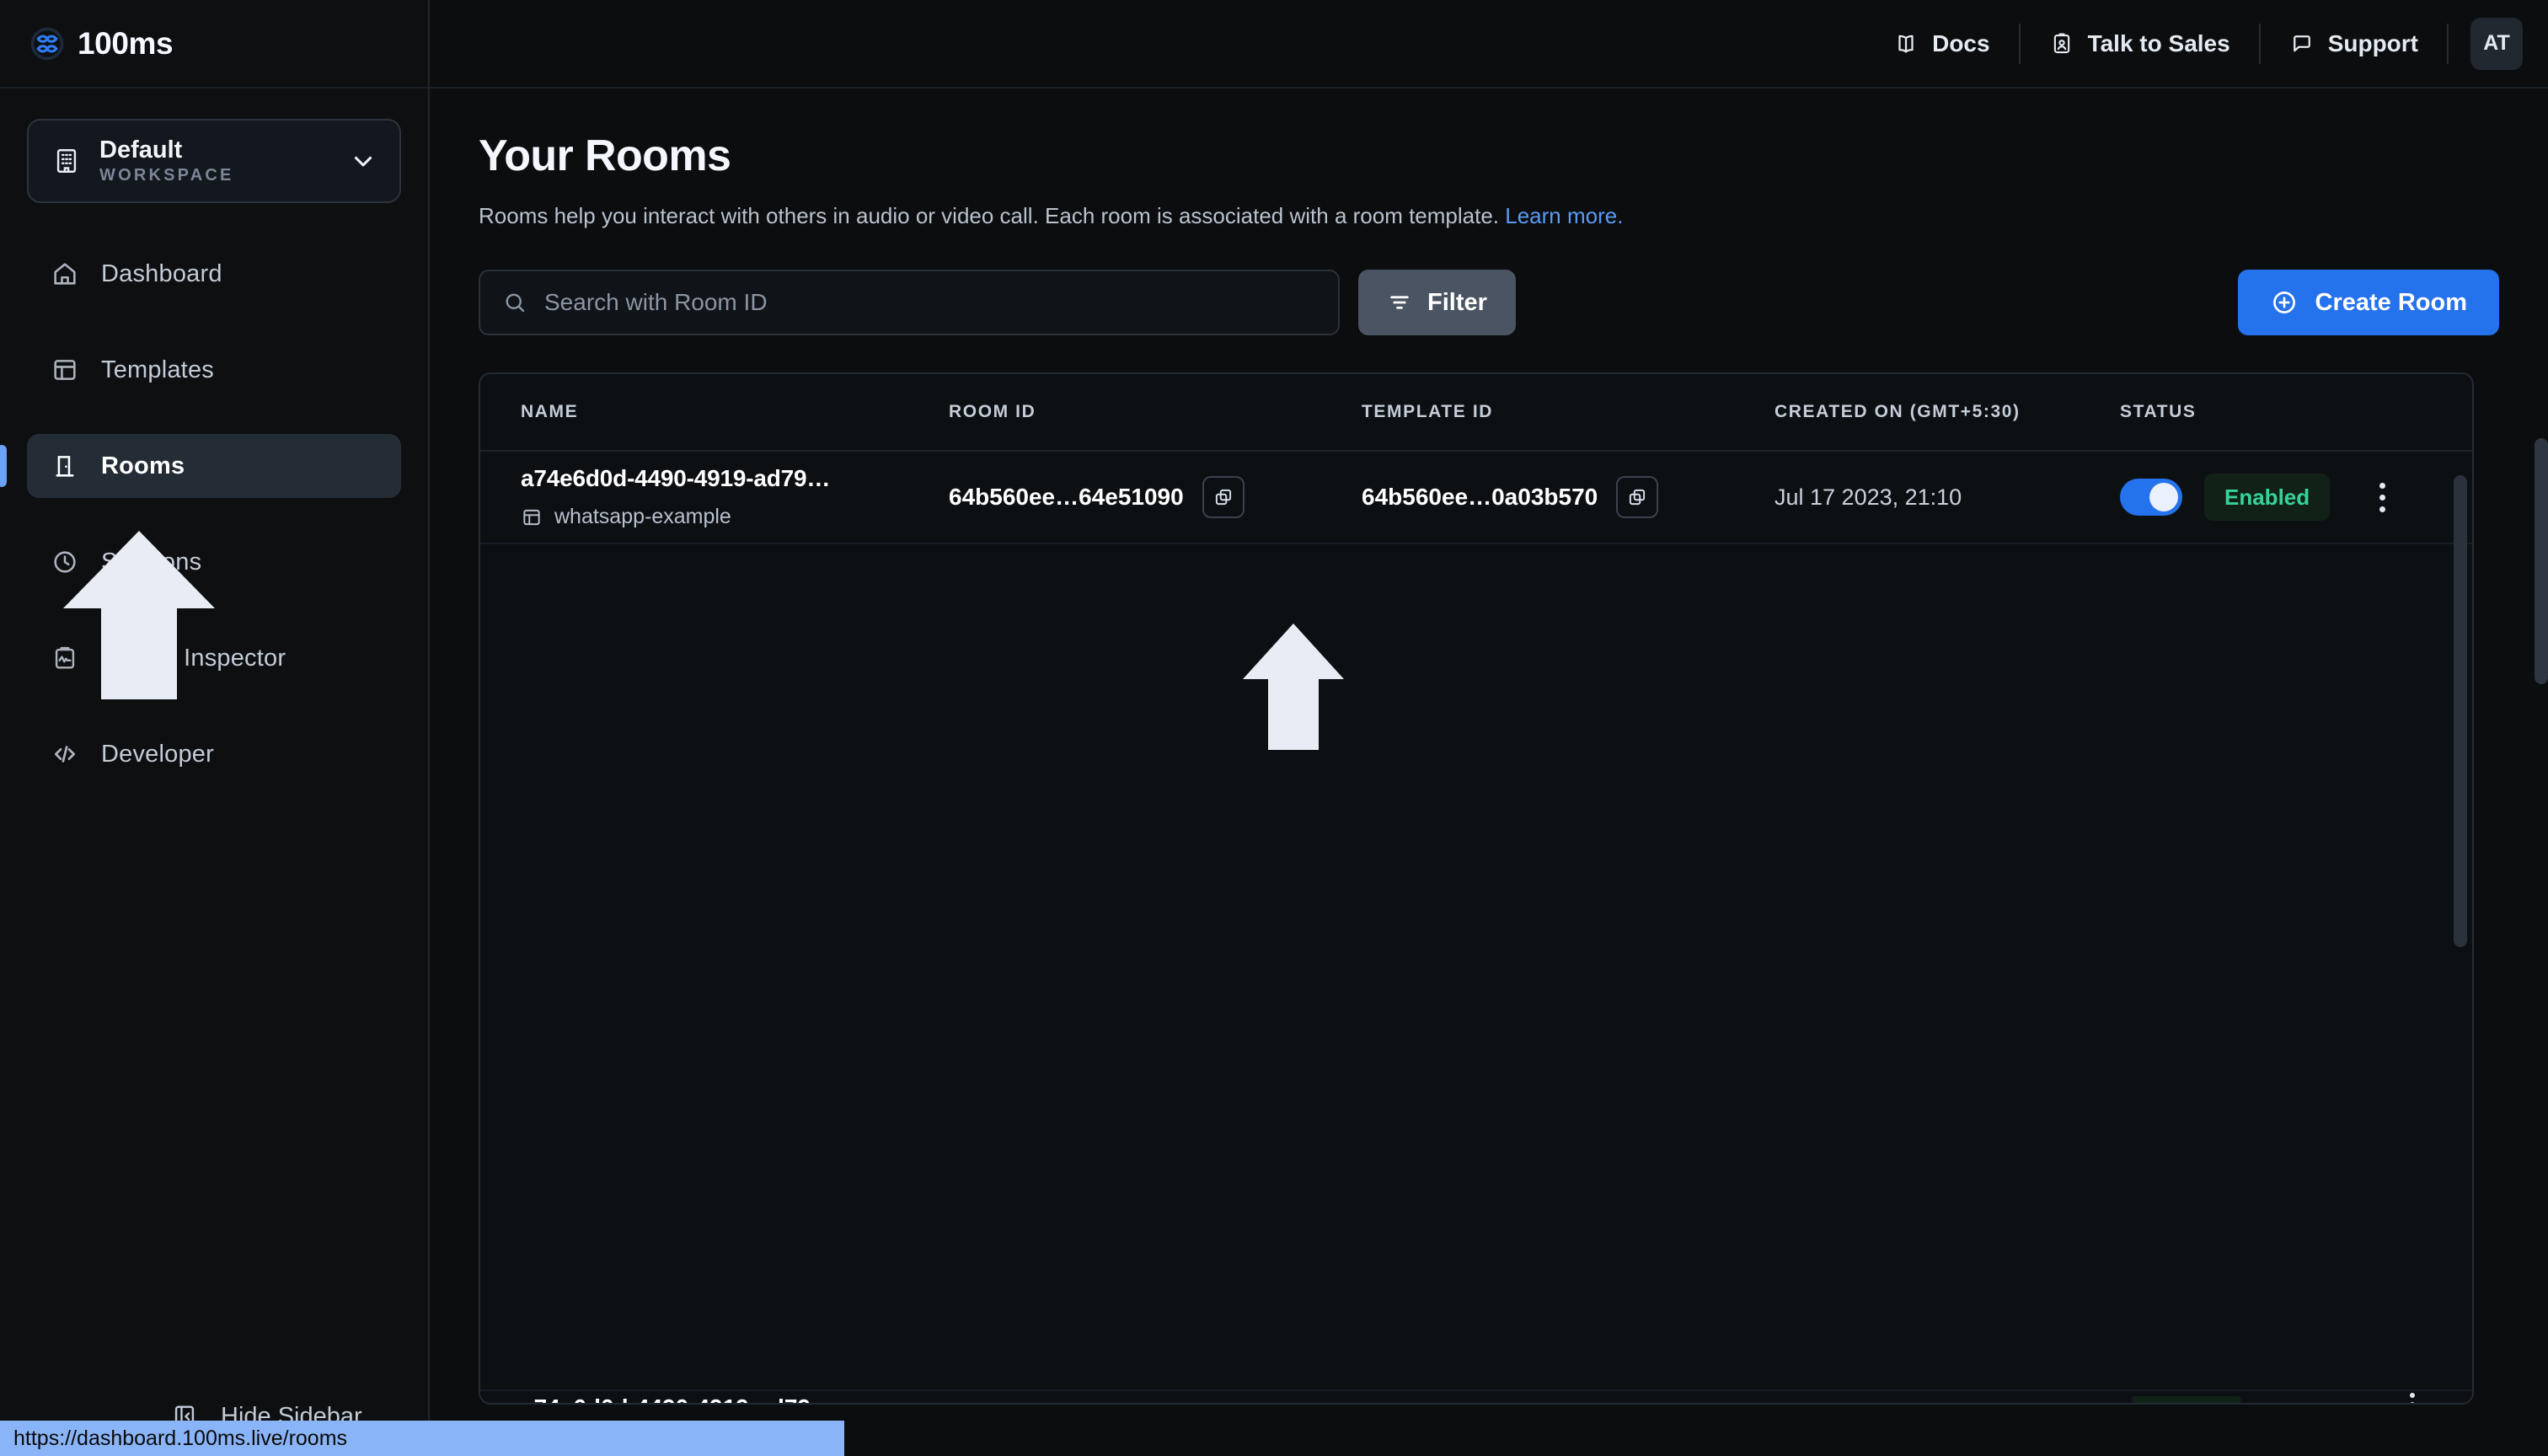  What do you see at coordinates (2158, 411) in the screenshot?
I see `column-header-status: STATUS` at bounding box center [2158, 411].